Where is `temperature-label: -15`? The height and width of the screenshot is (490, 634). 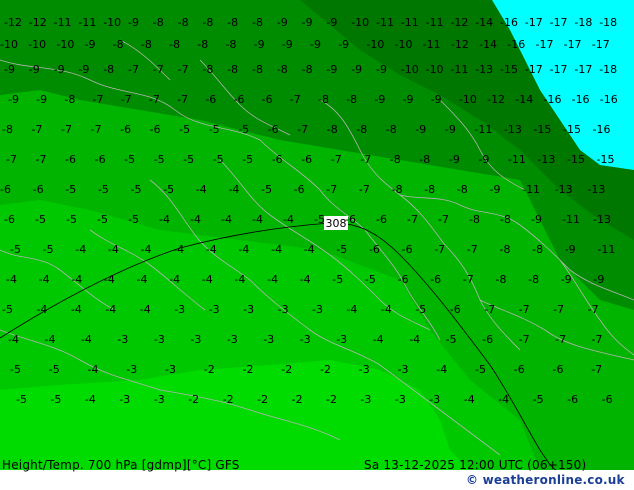 temperature-label: -15 is located at coordinates (572, 129).